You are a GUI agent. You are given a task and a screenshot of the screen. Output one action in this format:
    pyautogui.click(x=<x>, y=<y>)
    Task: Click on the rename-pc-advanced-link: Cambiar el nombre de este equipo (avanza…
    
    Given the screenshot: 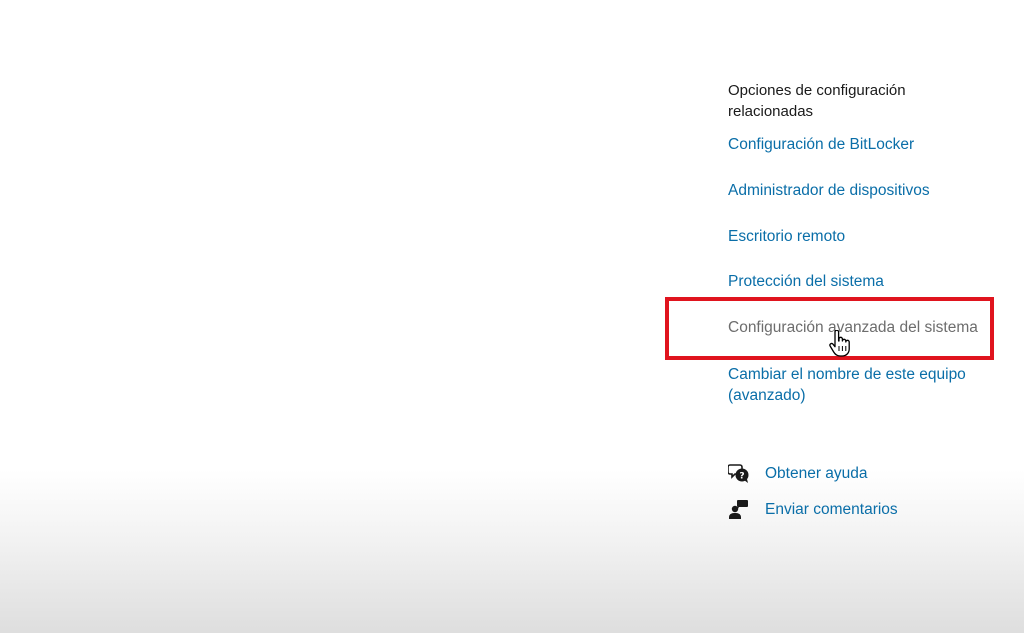 What is the action you would take?
    pyautogui.click(x=863, y=385)
    